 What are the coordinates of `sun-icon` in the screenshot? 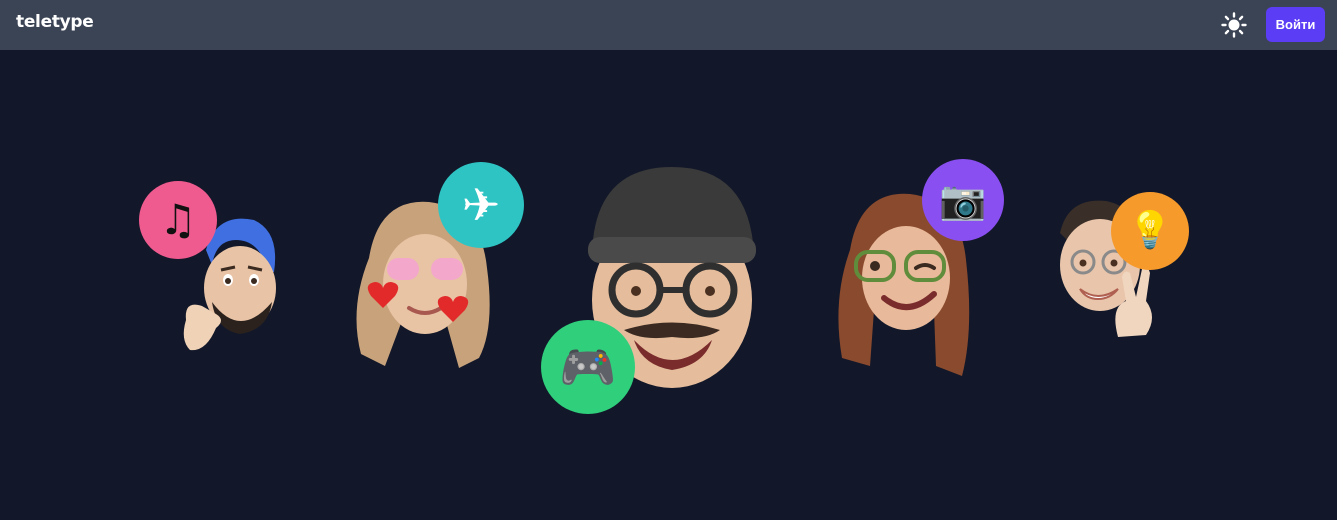 It's located at (1234, 25).